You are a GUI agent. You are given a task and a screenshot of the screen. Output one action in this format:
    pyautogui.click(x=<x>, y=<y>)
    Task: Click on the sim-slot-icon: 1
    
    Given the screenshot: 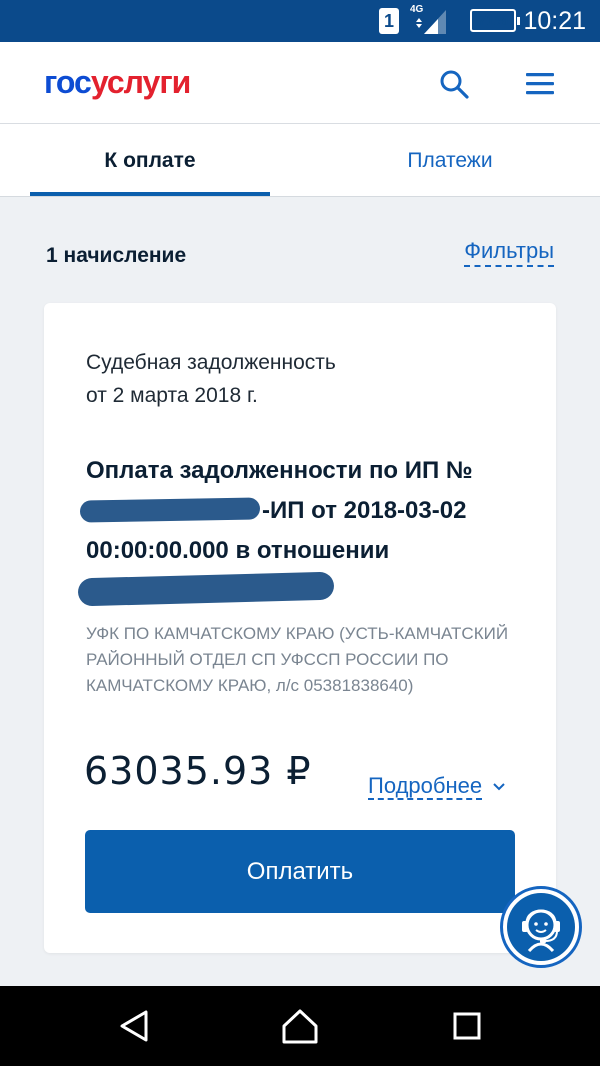 What is the action you would take?
    pyautogui.click(x=389, y=21)
    